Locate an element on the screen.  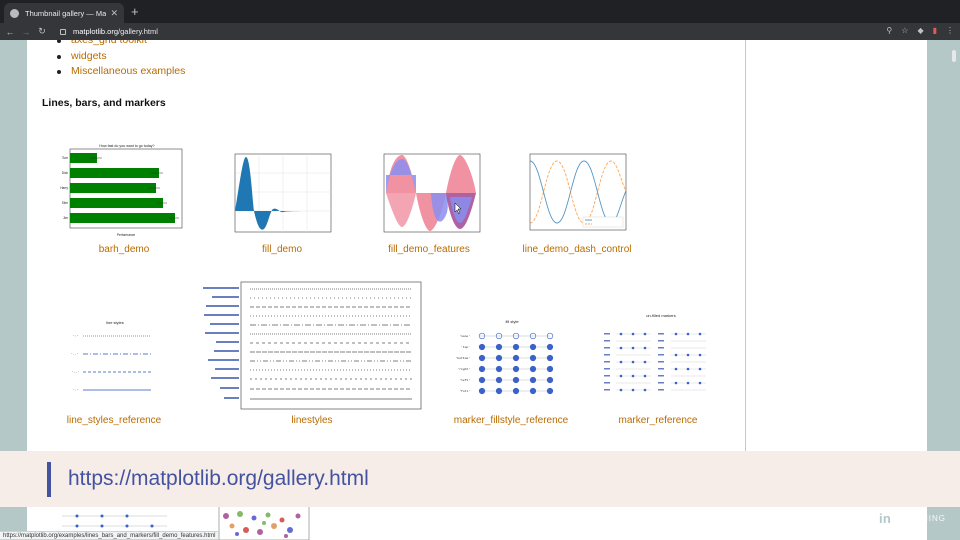
address-bar: matplotlib.org/gallery.html is located at coordinates (109, 31).